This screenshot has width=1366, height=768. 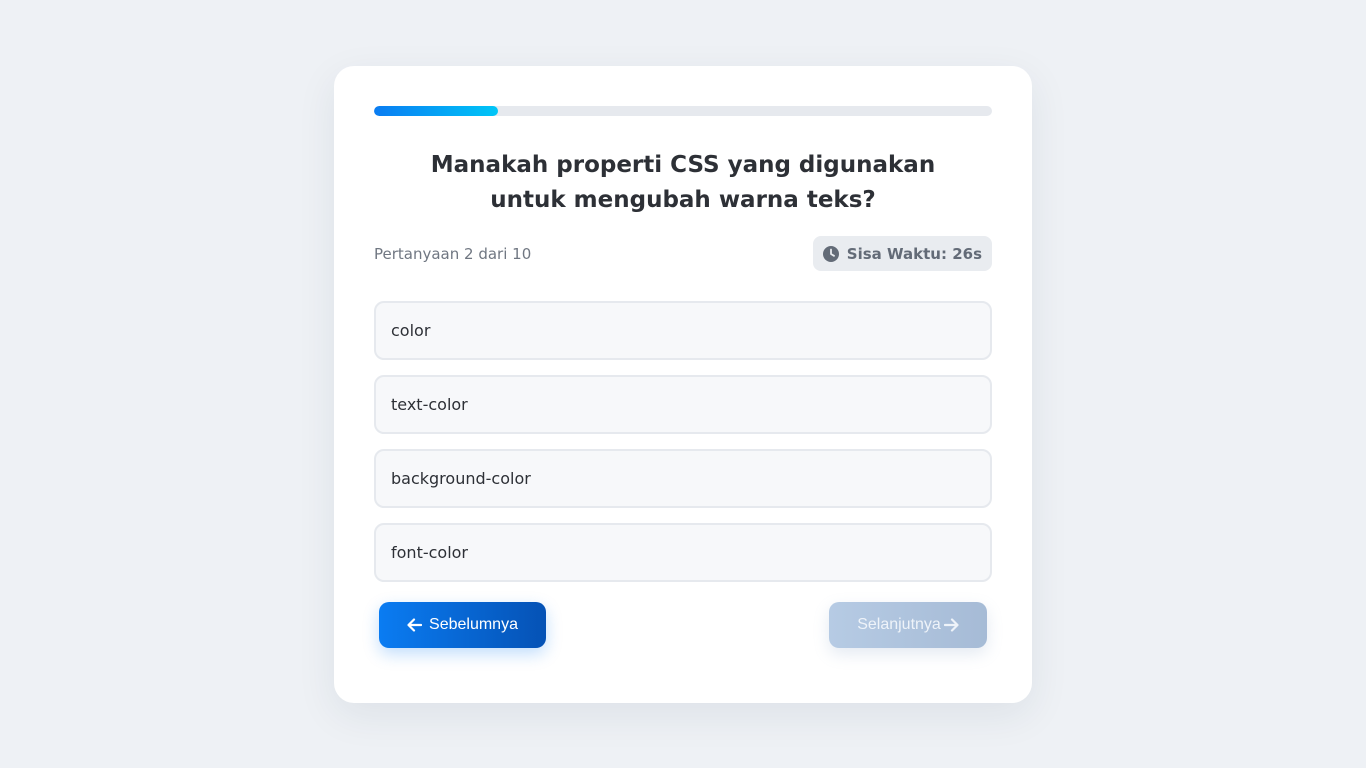 I want to click on timer-label: Sisa Waktu: 26s, so click(x=914, y=253).